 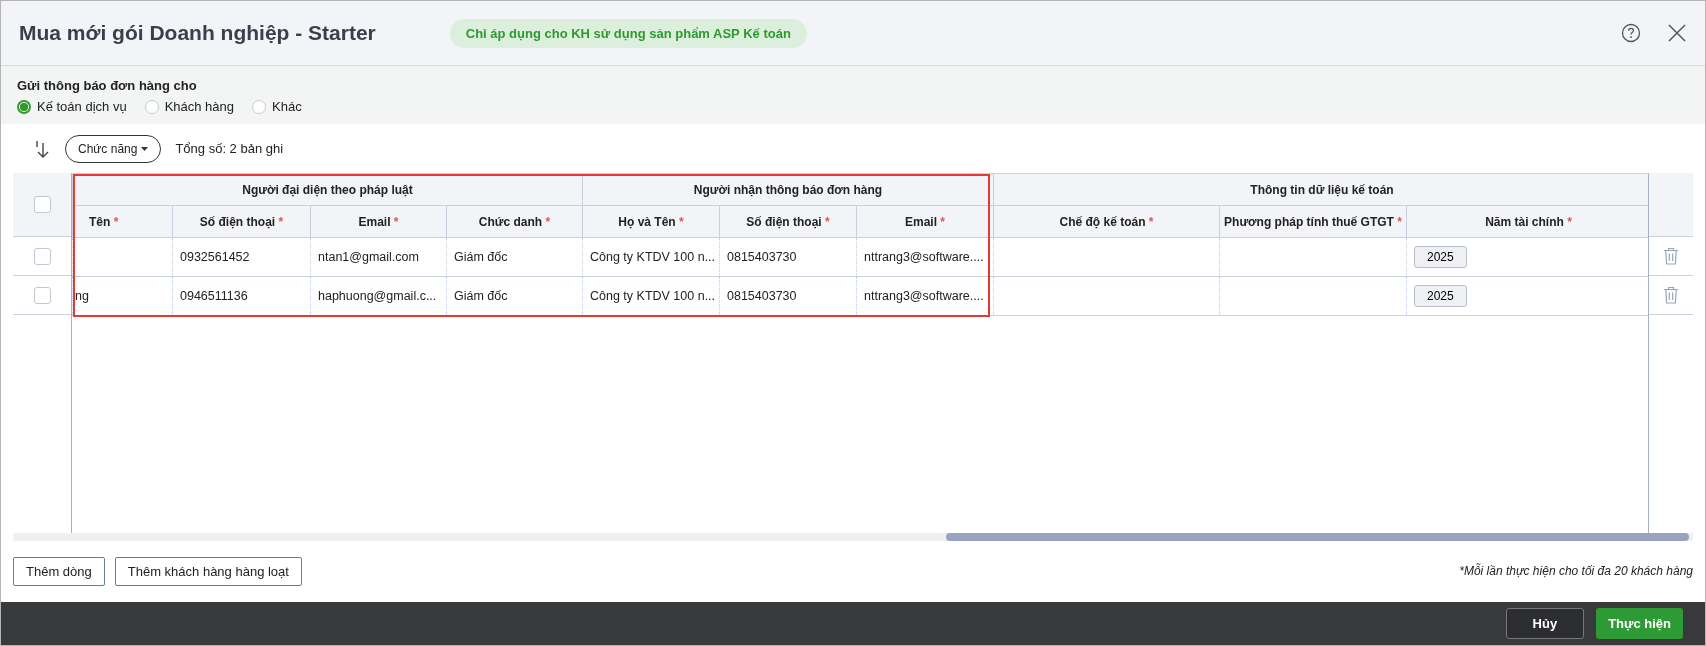 I want to click on cancel-button: Hủy, so click(x=1545, y=623).